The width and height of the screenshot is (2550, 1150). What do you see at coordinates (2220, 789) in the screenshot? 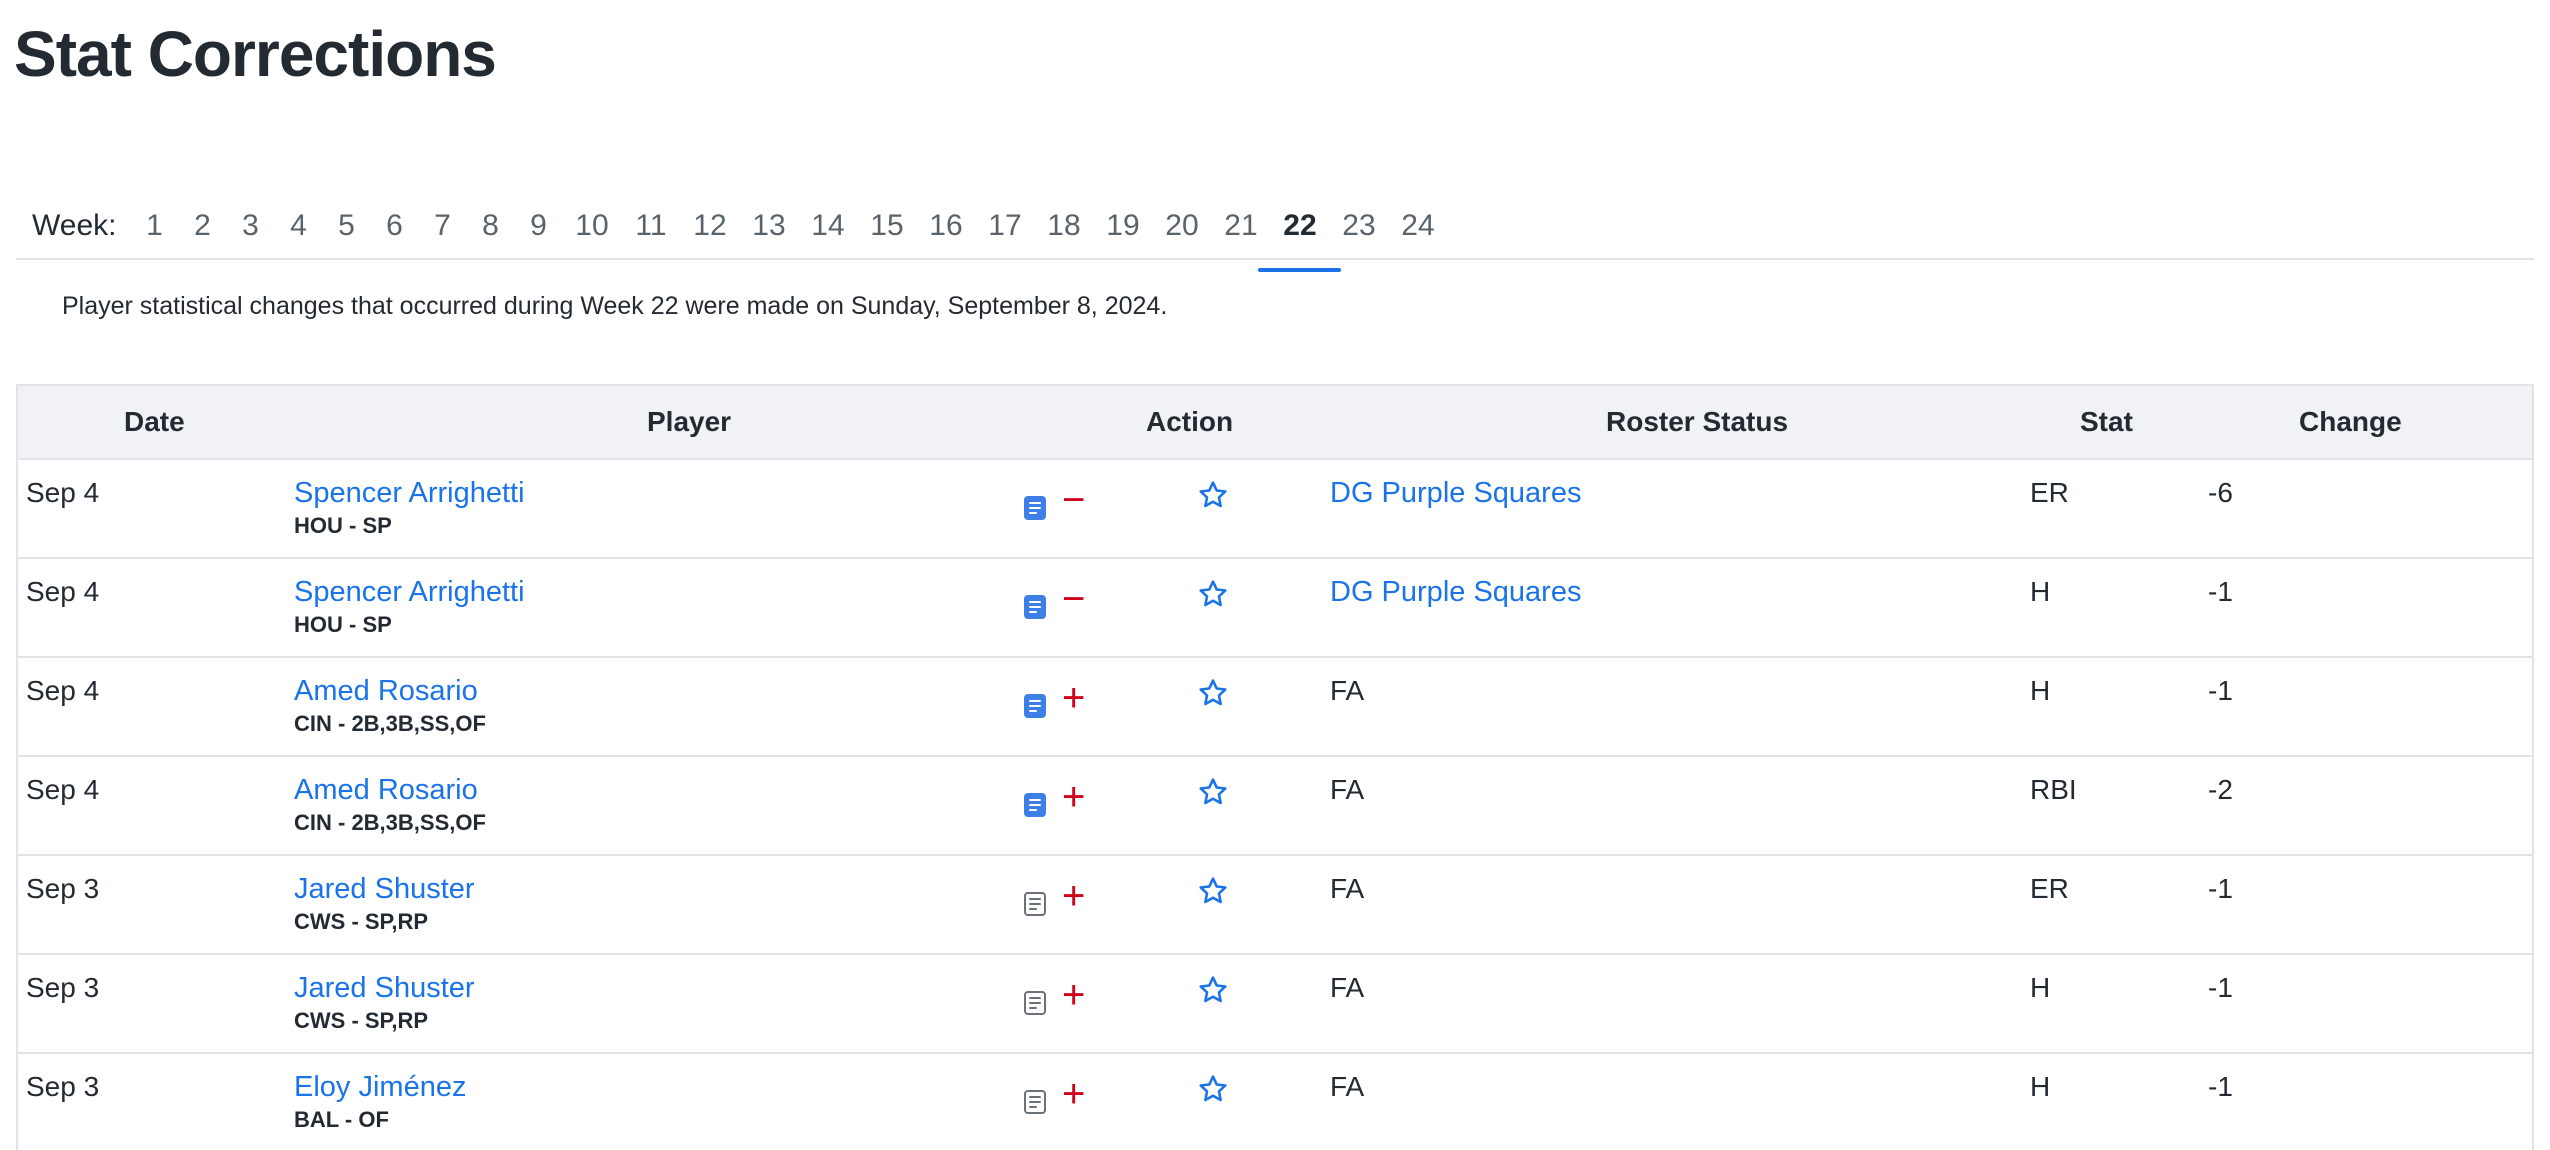
I see `change-cell: -2` at bounding box center [2220, 789].